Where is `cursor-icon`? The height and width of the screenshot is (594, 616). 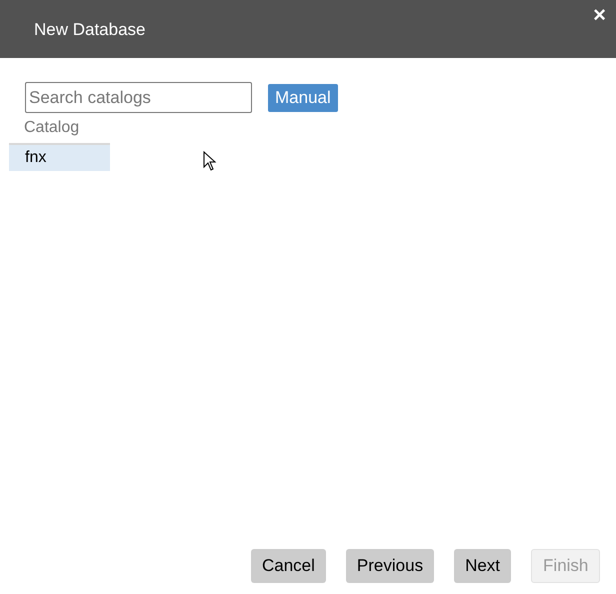 cursor-icon is located at coordinates (210, 161).